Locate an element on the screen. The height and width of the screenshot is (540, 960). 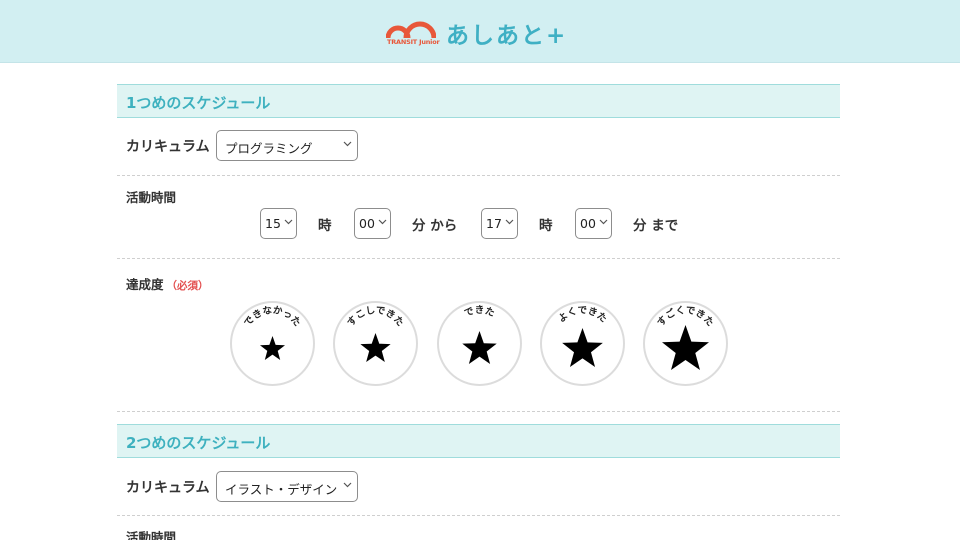
svg-text: できた is located at coordinates (479, 312).